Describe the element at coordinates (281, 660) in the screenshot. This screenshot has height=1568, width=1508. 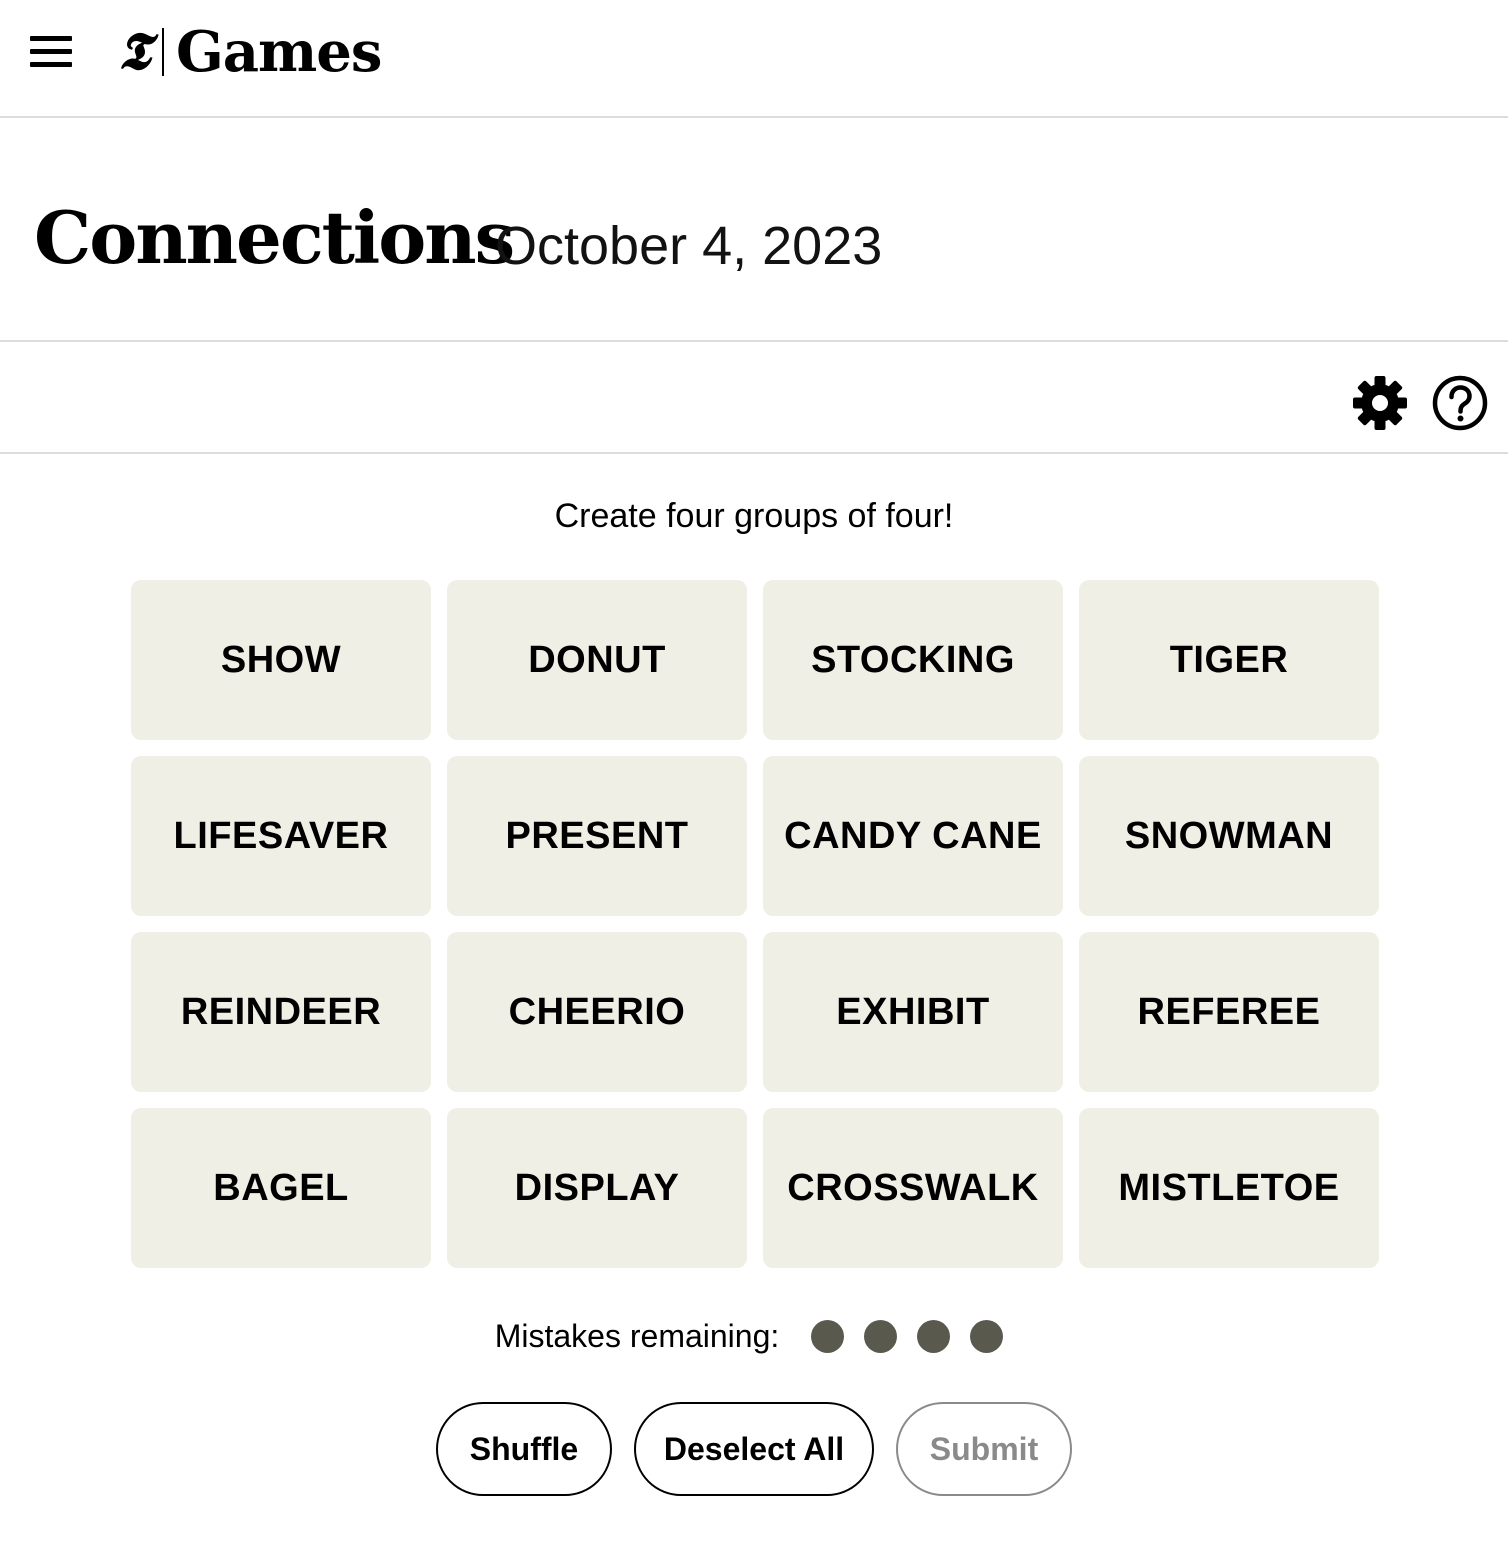
I see `word-tile: SHOW` at that location.